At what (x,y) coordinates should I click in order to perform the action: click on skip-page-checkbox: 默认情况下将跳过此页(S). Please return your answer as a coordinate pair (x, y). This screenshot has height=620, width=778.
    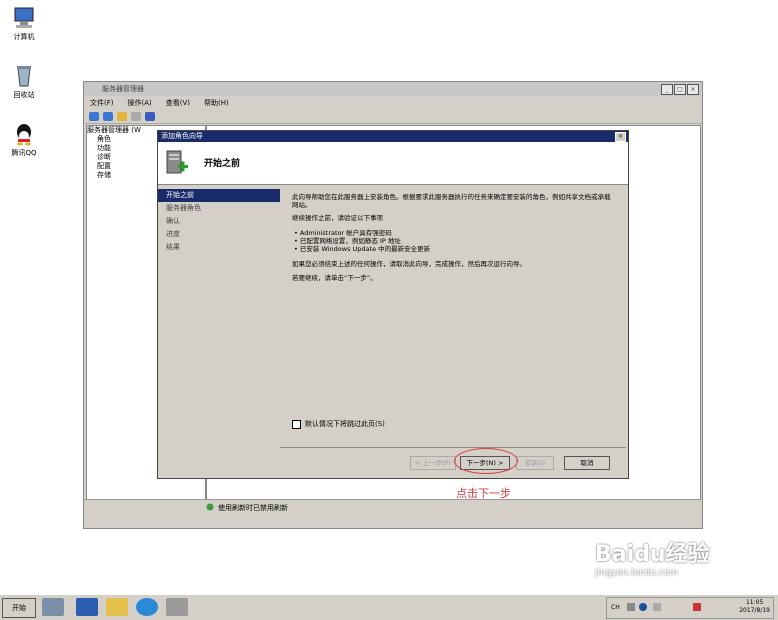
    Looking at the image, I should click on (338, 424).